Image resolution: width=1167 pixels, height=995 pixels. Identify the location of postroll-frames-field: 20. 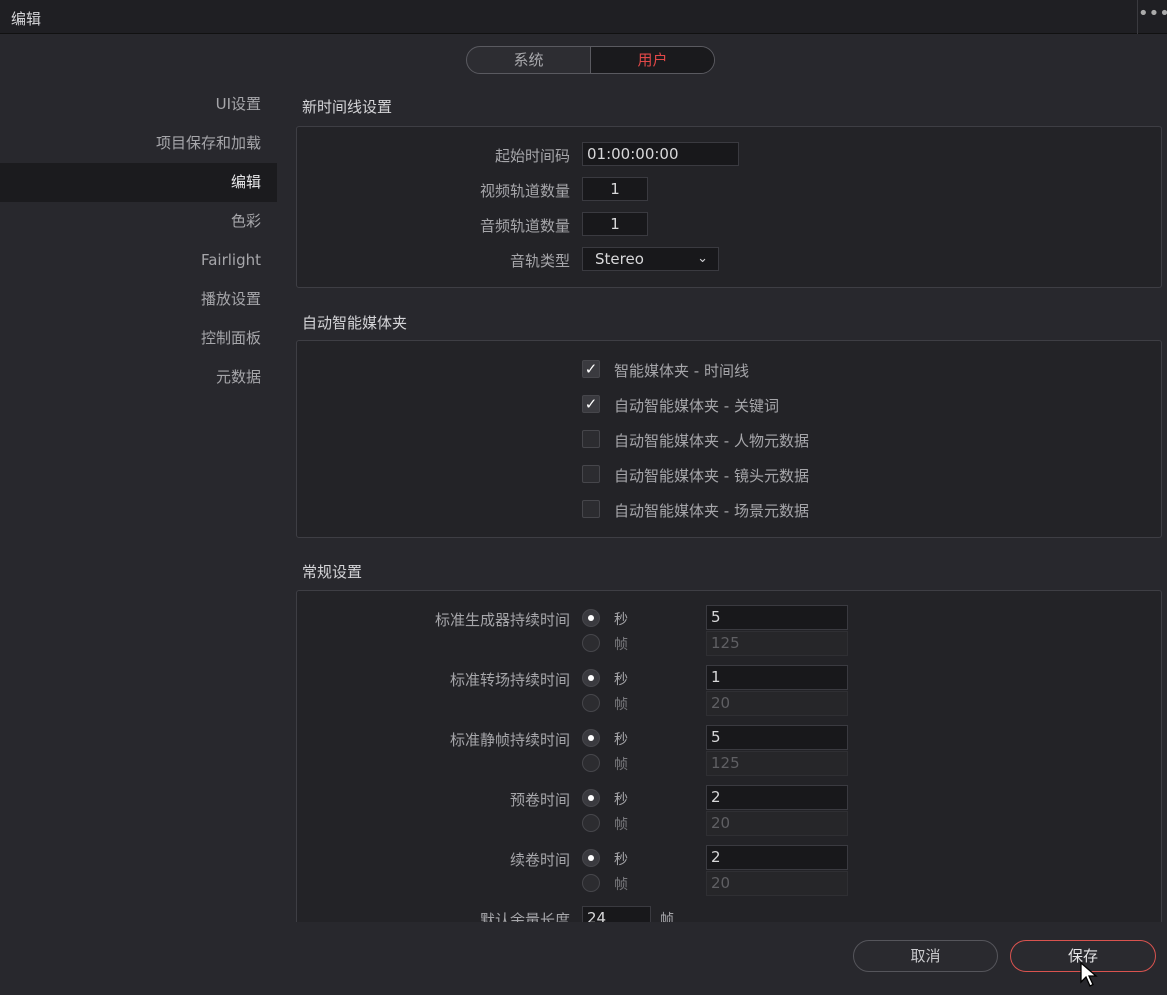
(777, 883).